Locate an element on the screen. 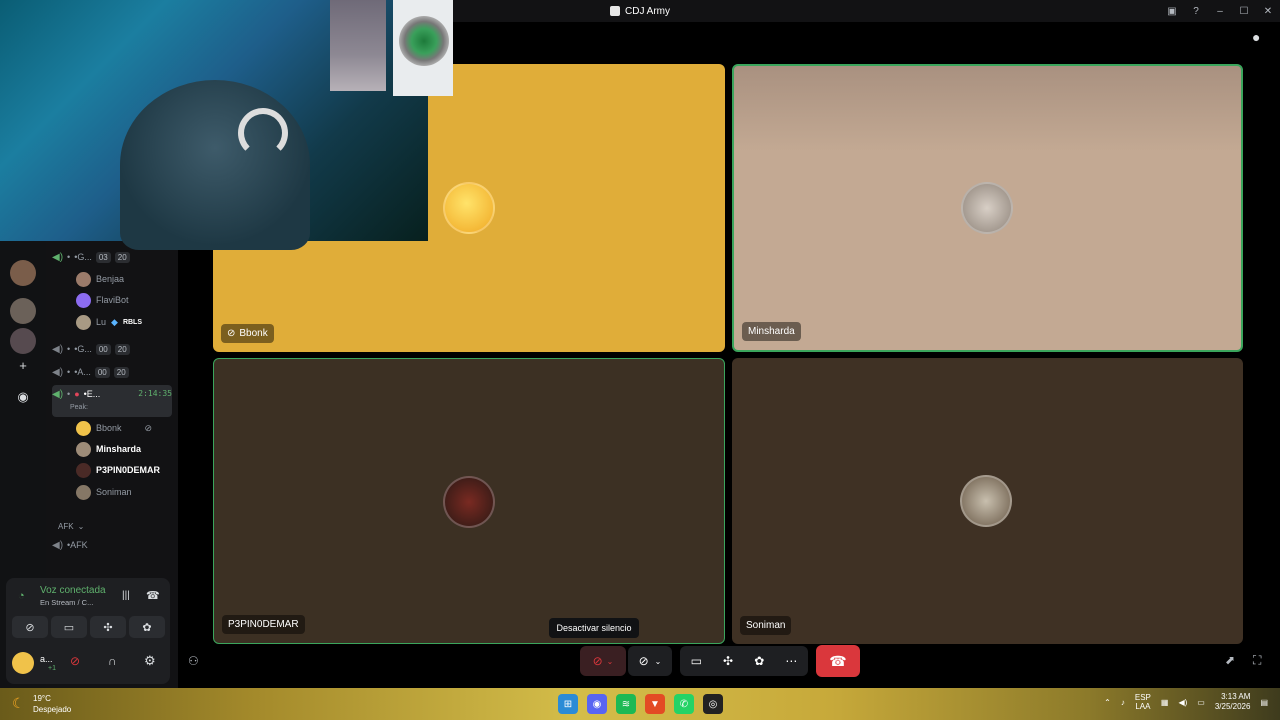  gem-icon: ◆ is located at coordinates (114, 321).